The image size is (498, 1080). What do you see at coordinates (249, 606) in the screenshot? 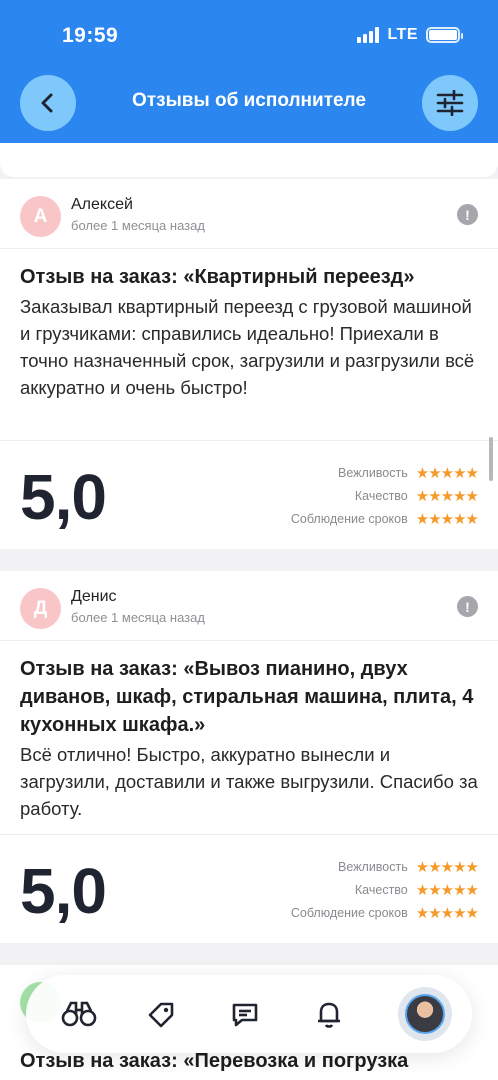
I see `review-header: Д Денис более 1 месяца назад !` at bounding box center [249, 606].